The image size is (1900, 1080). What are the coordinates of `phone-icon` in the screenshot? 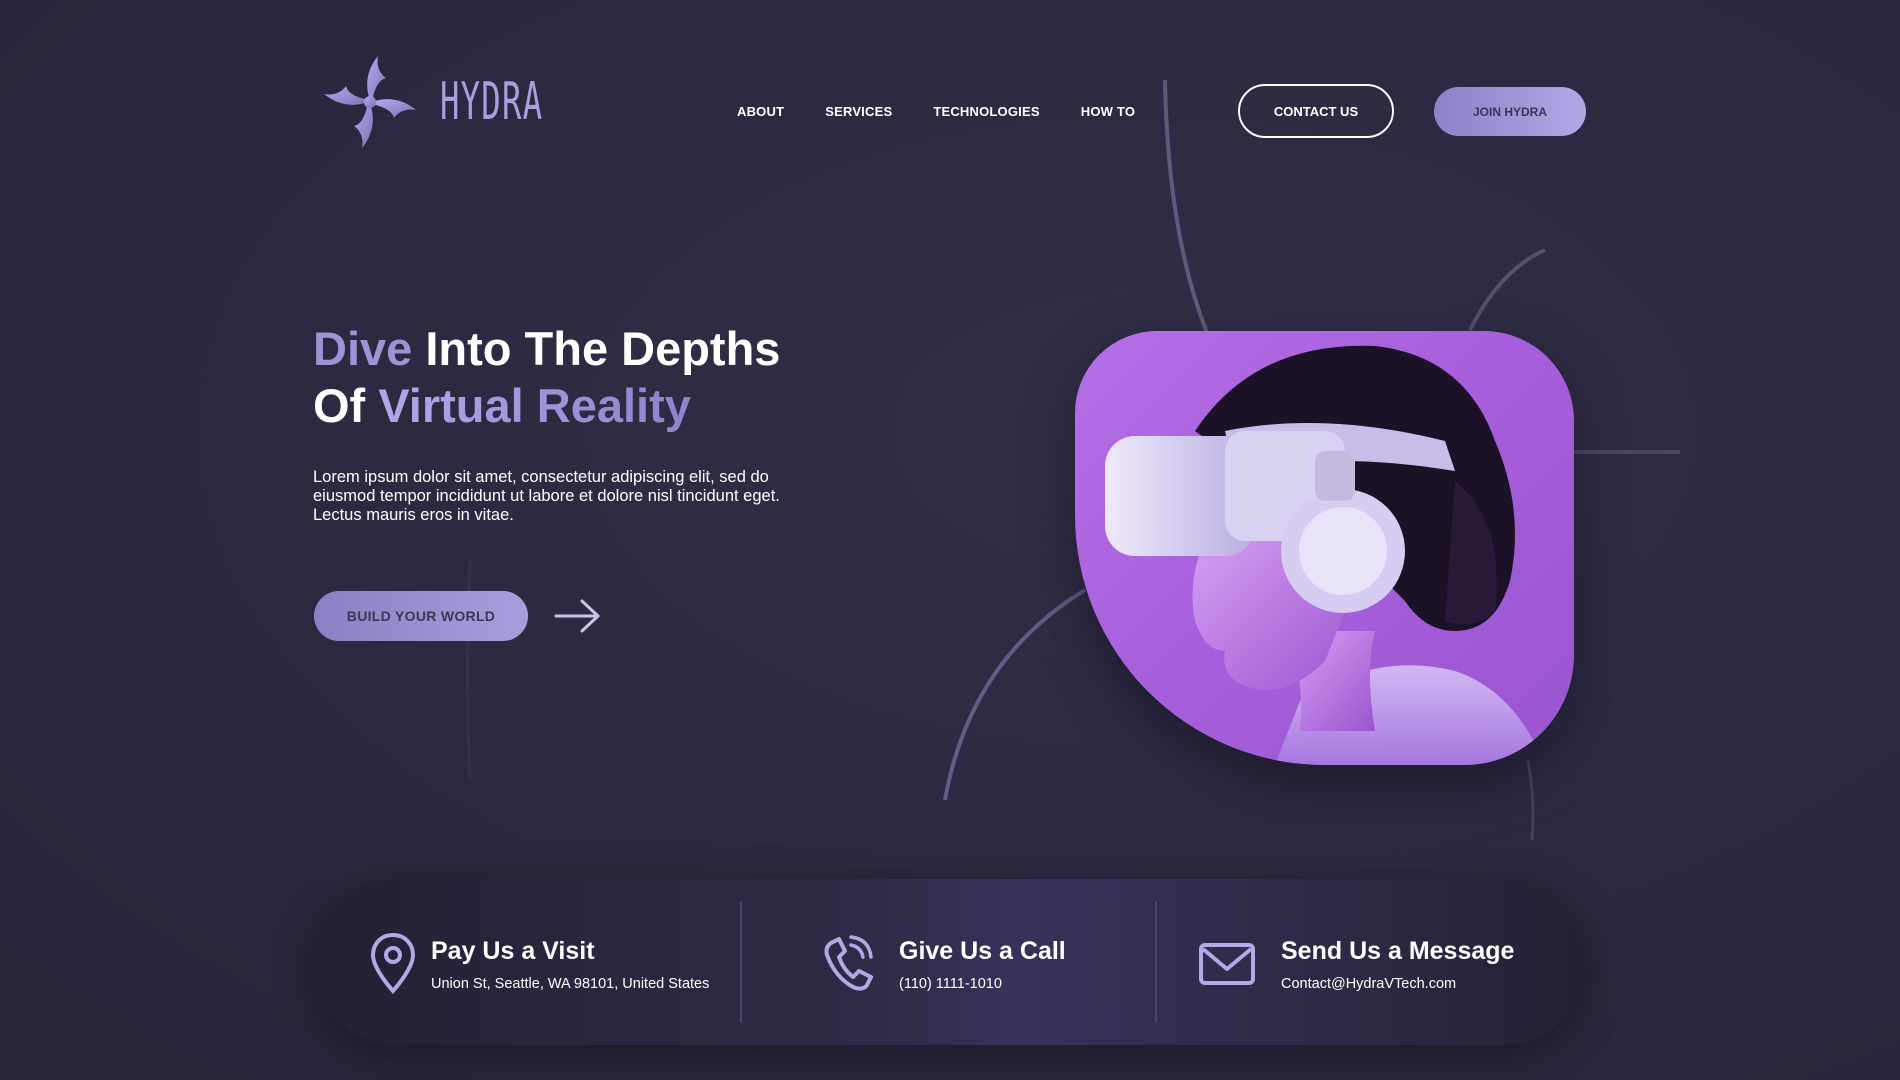 It's located at (848, 963).